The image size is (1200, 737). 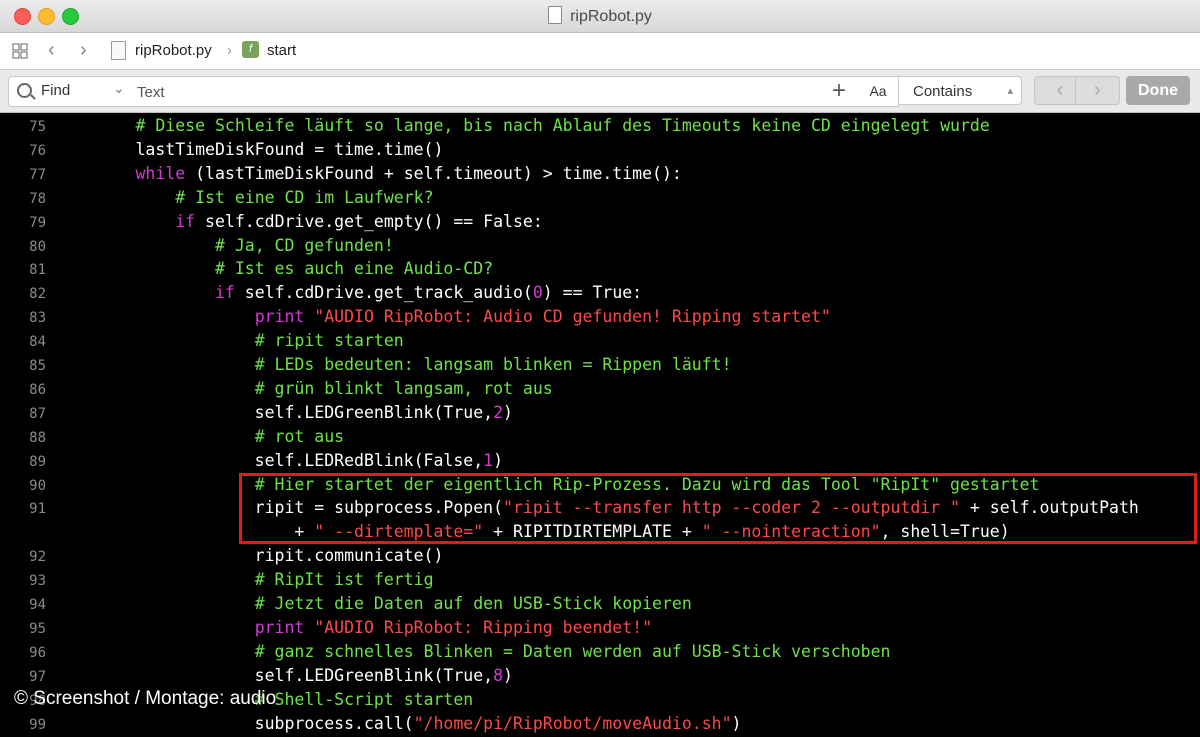 What do you see at coordinates (299, 222) in the screenshot?
I see `code-text: if self.cdDrive.get_empty() == False:` at bounding box center [299, 222].